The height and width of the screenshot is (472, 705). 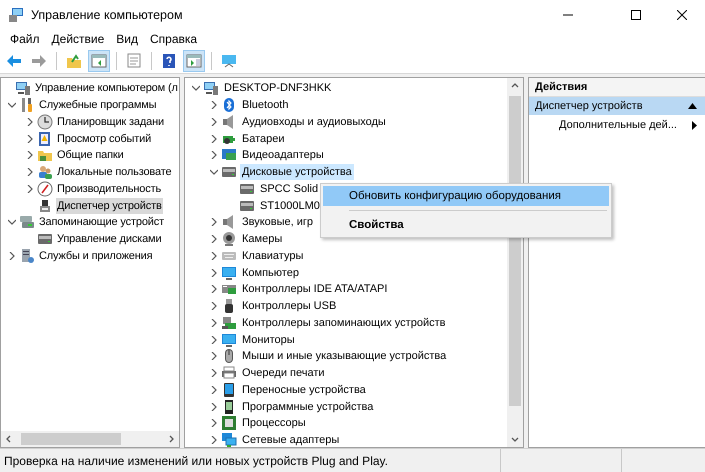 I want to click on processor-icon, so click(x=229, y=423).